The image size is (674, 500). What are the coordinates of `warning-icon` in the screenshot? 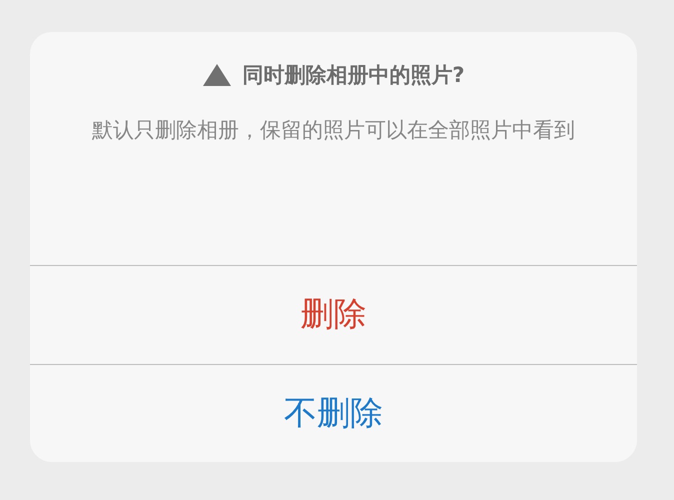 It's located at (217, 75).